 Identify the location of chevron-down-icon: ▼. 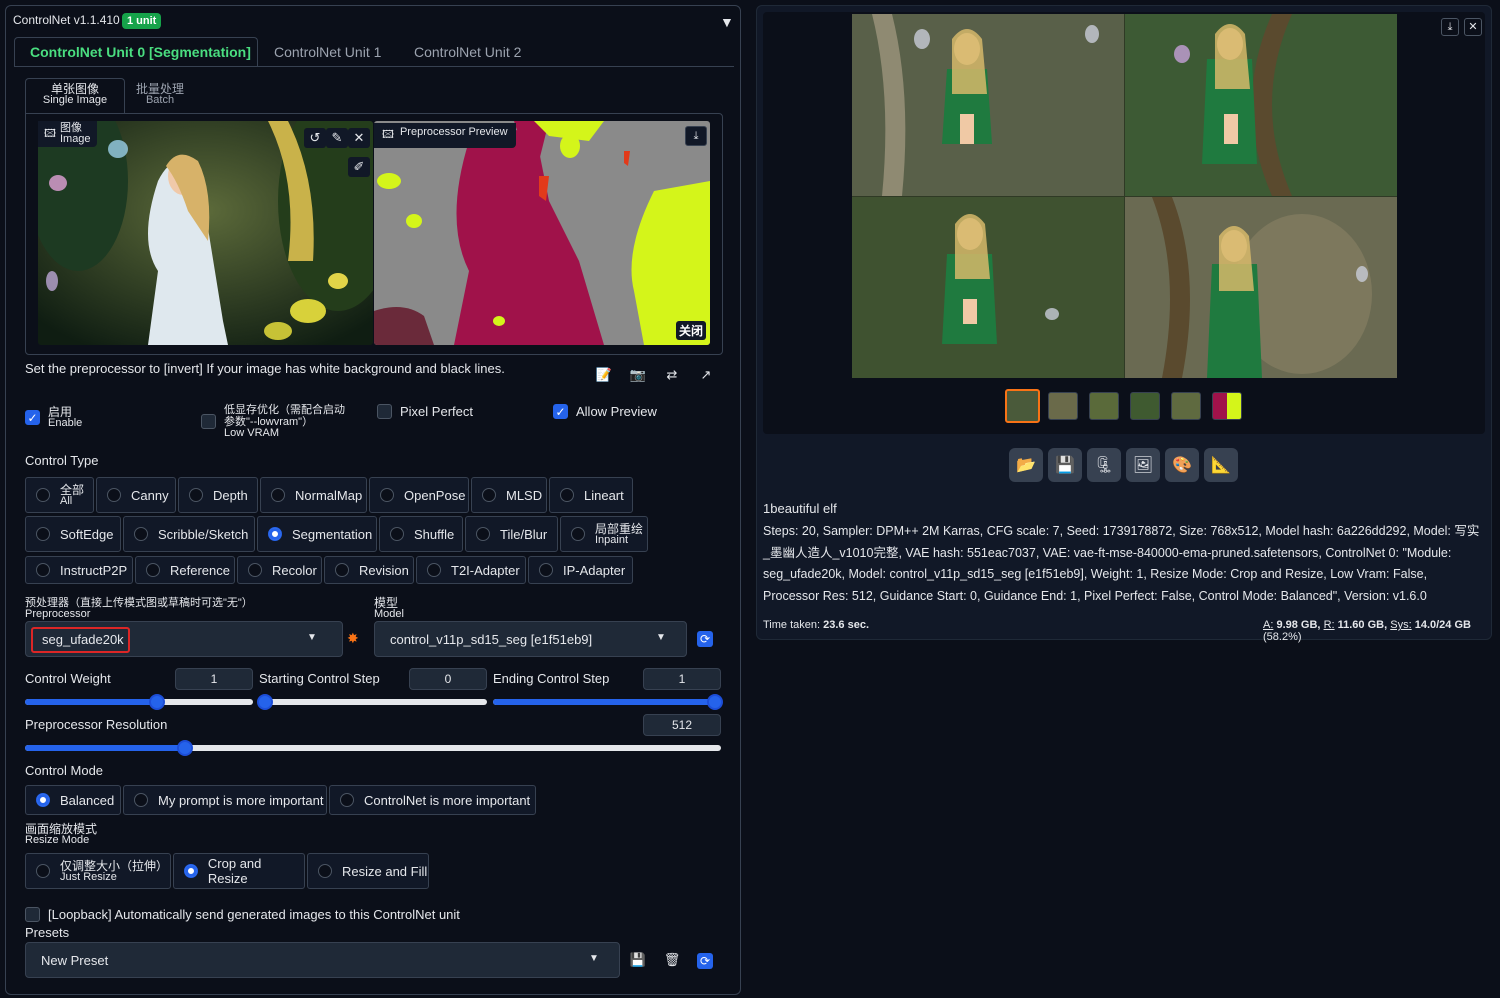
(312, 637).